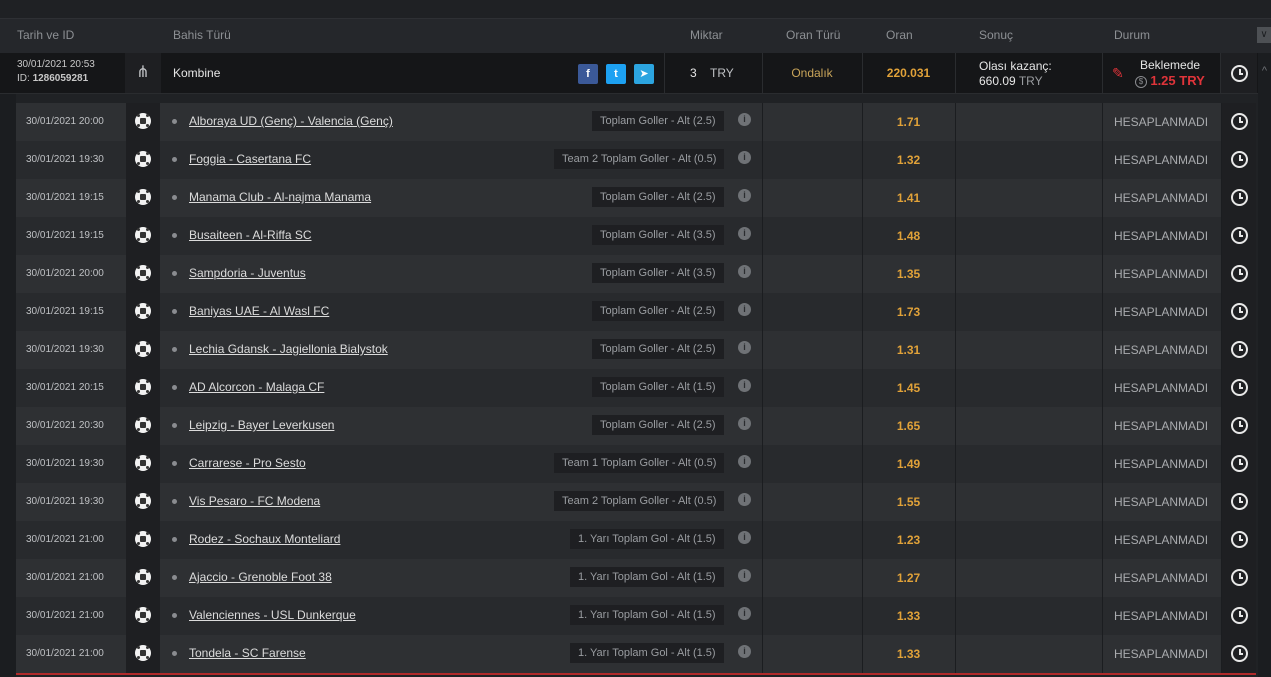 This screenshot has height=677, width=1271. What do you see at coordinates (23, 78) in the screenshot?
I see `bet-id-label: ID:` at bounding box center [23, 78].